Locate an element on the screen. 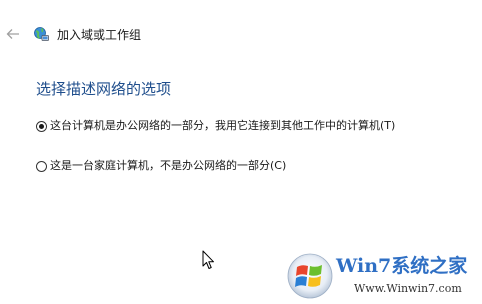 The height and width of the screenshot is (304, 482). radio-selected-dot is located at coordinates (41, 126).